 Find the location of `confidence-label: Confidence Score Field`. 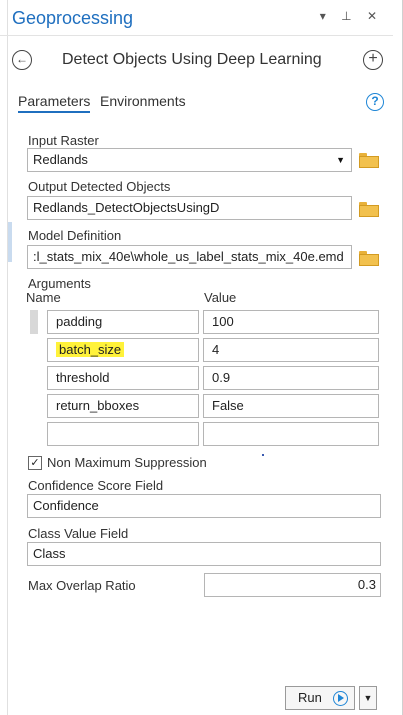

confidence-label: Confidence Score Field is located at coordinates (96, 485).